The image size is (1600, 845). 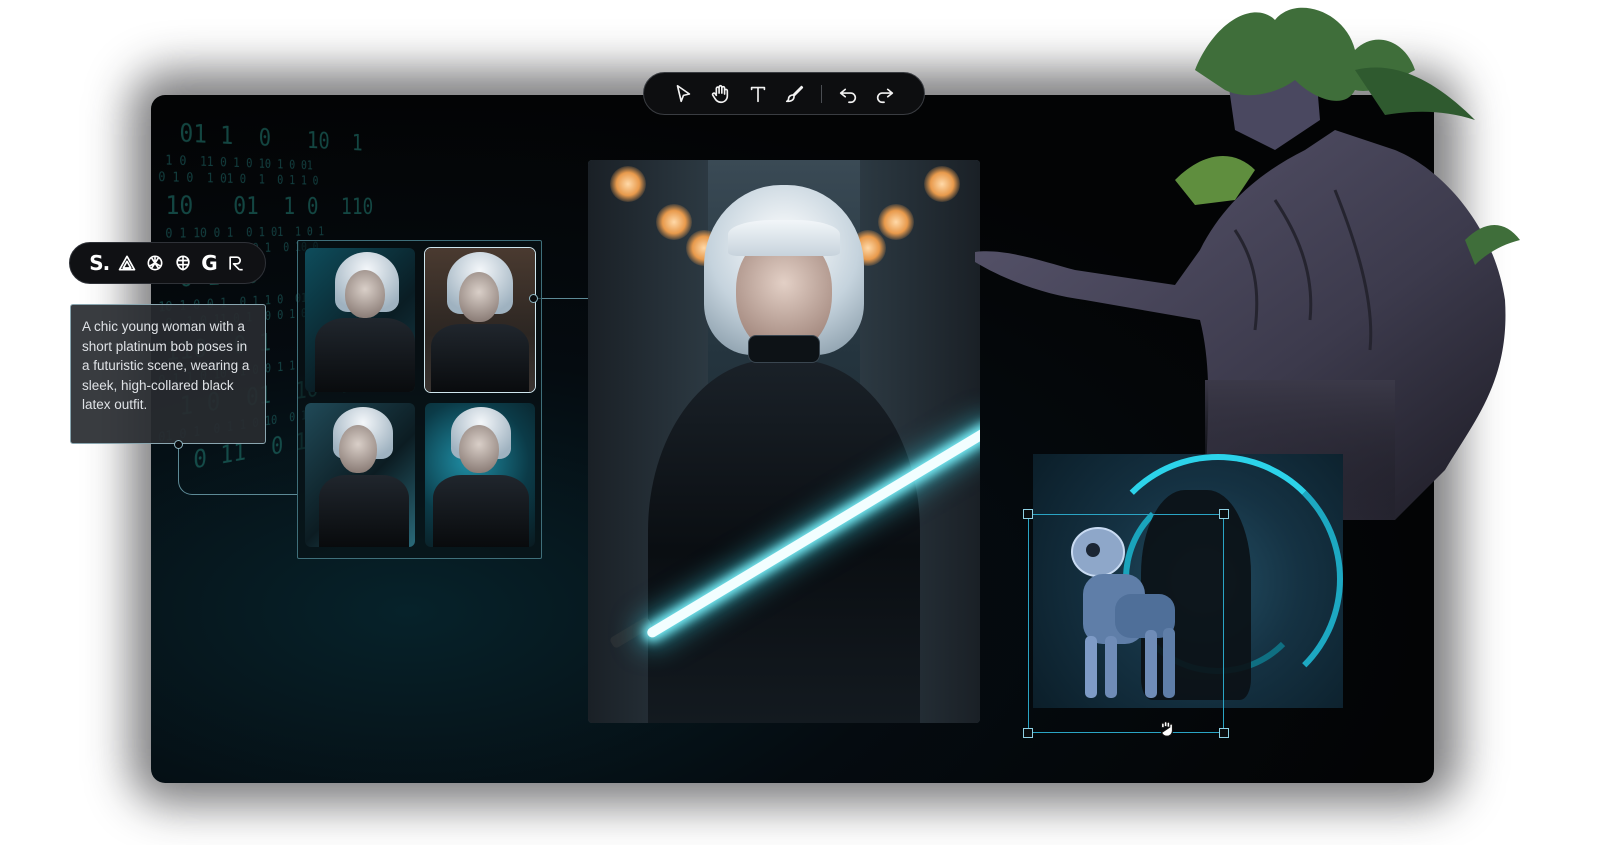 What do you see at coordinates (561, 298) in the screenshot?
I see `connector-grid-main` at bounding box center [561, 298].